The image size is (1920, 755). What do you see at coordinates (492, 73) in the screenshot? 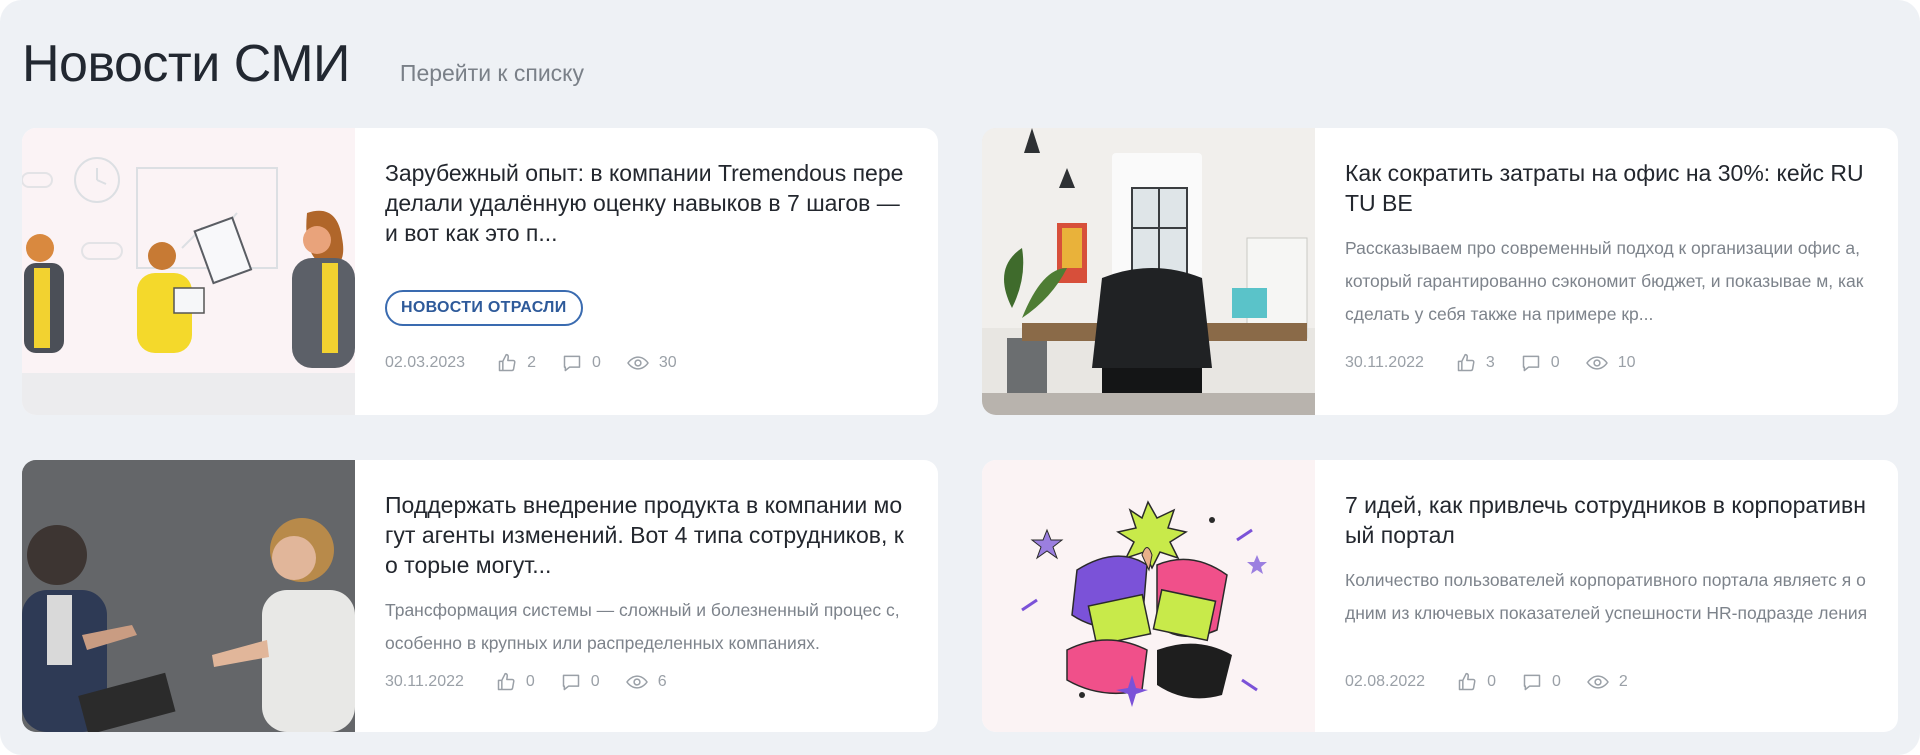
I see `go-to-list-link: Перейти к списку` at bounding box center [492, 73].